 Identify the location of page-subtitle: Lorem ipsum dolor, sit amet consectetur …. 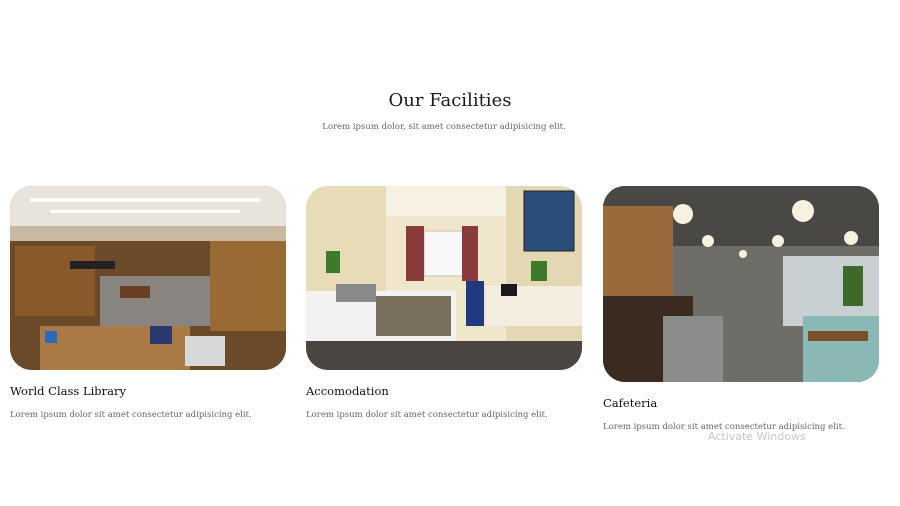
(444, 127).